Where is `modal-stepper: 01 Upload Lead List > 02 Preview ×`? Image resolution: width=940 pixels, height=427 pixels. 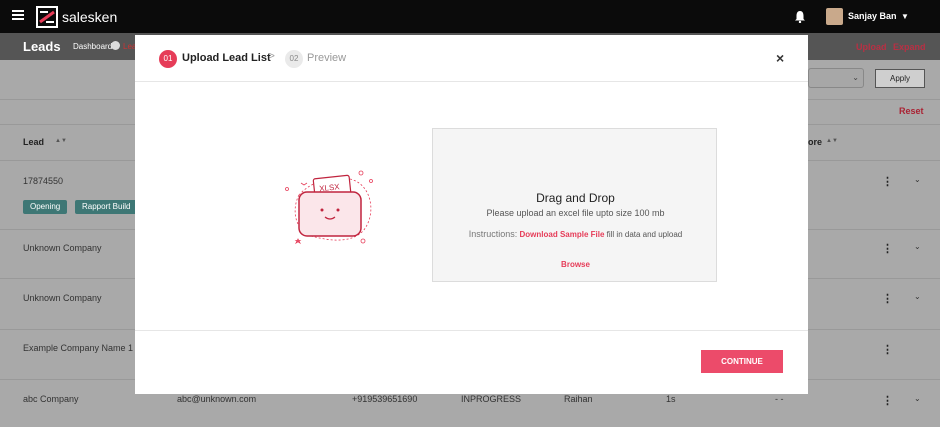 modal-stepper: 01 Upload Lead List > 02 Preview × is located at coordinates (471, 58).